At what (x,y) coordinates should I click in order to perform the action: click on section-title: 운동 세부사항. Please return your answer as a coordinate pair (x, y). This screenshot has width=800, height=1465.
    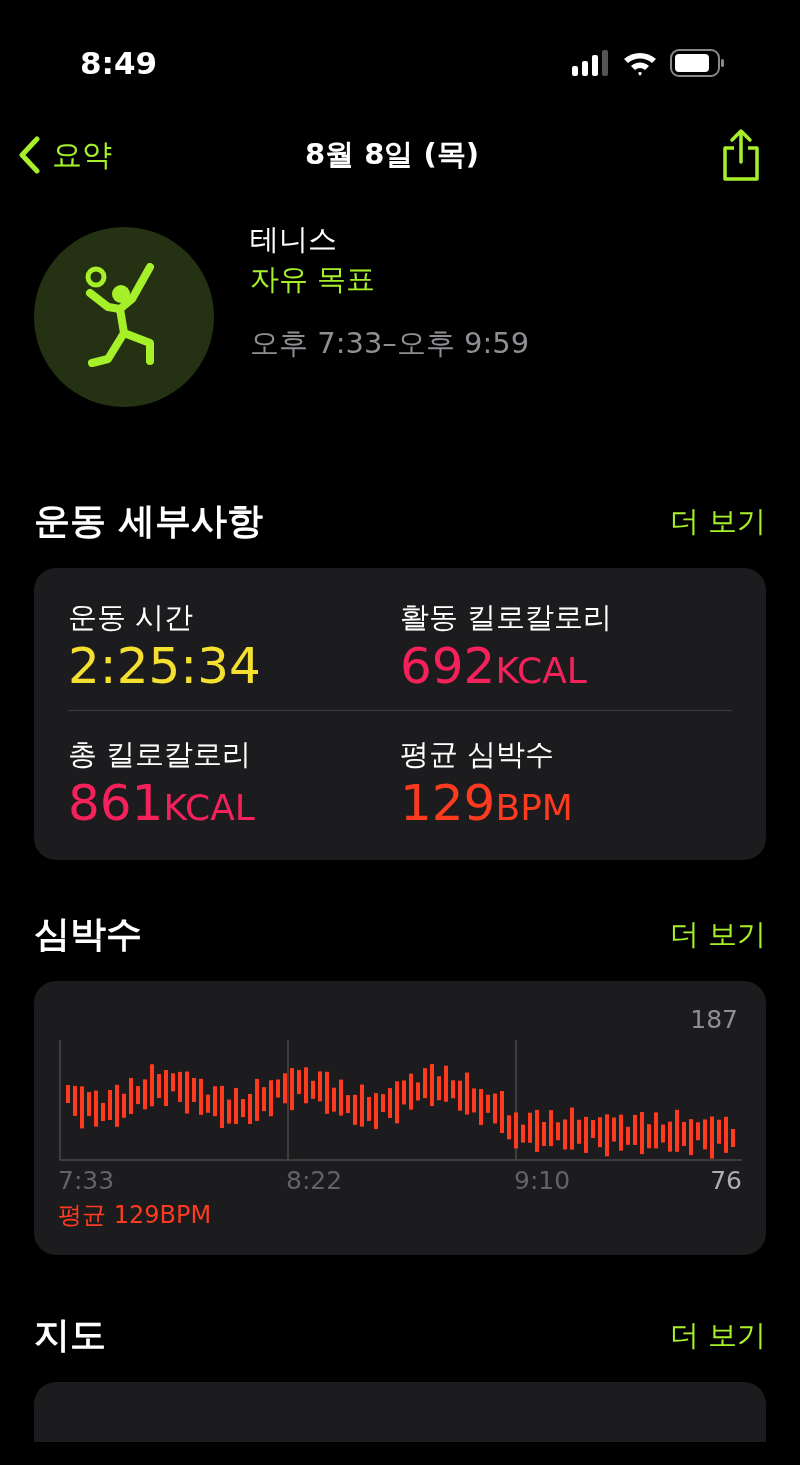
    Looking at the image, I should click on (148, 521).